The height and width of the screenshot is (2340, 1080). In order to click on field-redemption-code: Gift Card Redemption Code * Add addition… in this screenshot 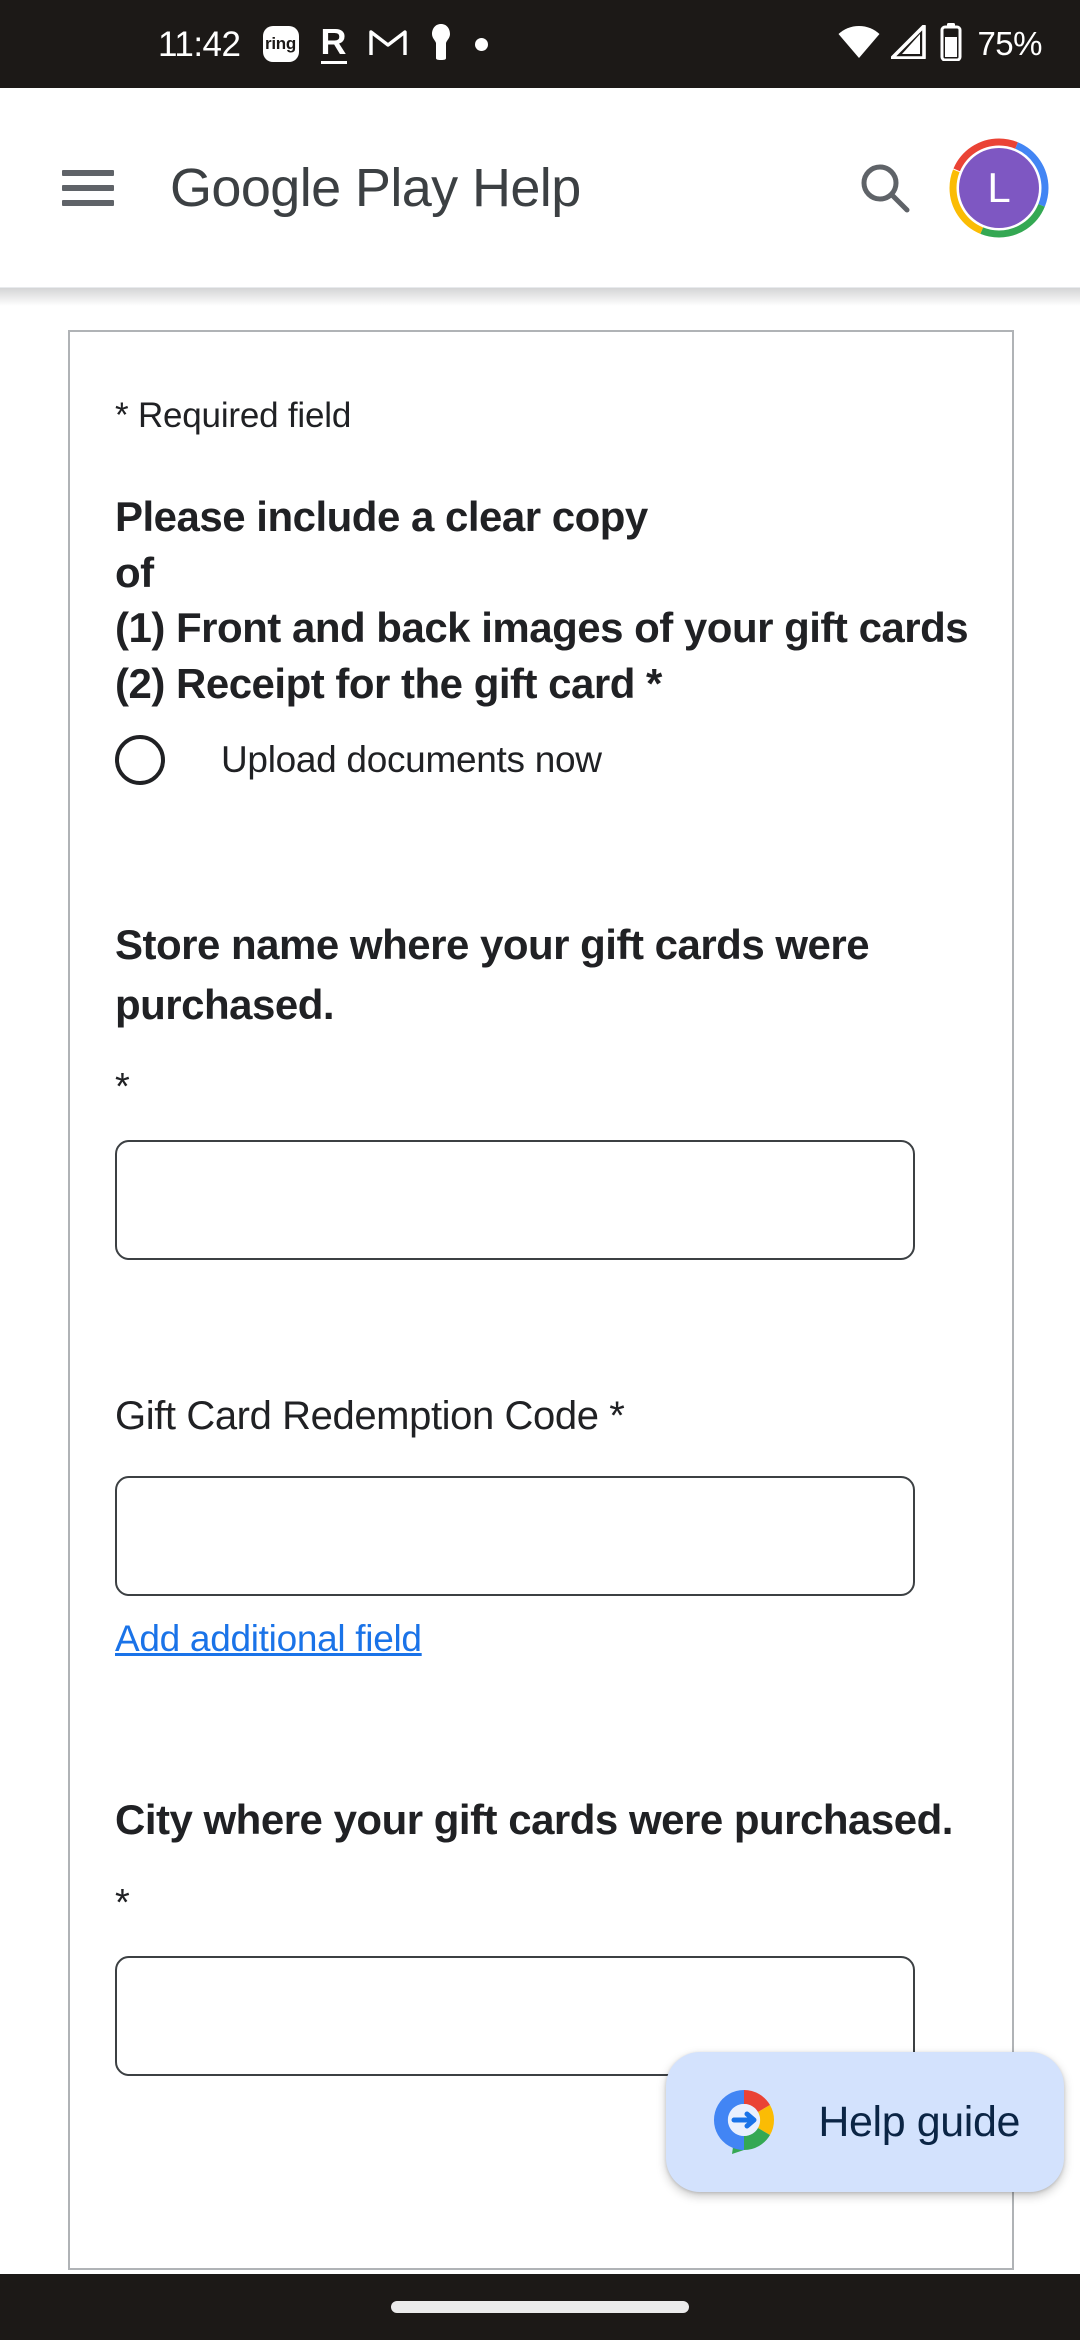, I will do `click(541, 1525)`.